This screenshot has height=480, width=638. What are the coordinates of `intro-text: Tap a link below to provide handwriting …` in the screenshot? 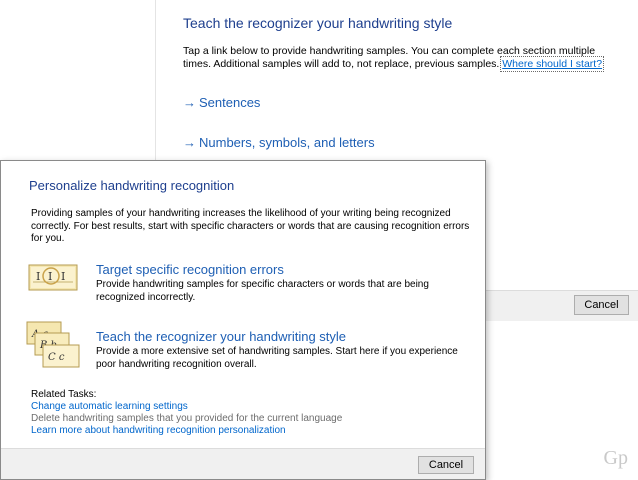 It's located at (394, 58).